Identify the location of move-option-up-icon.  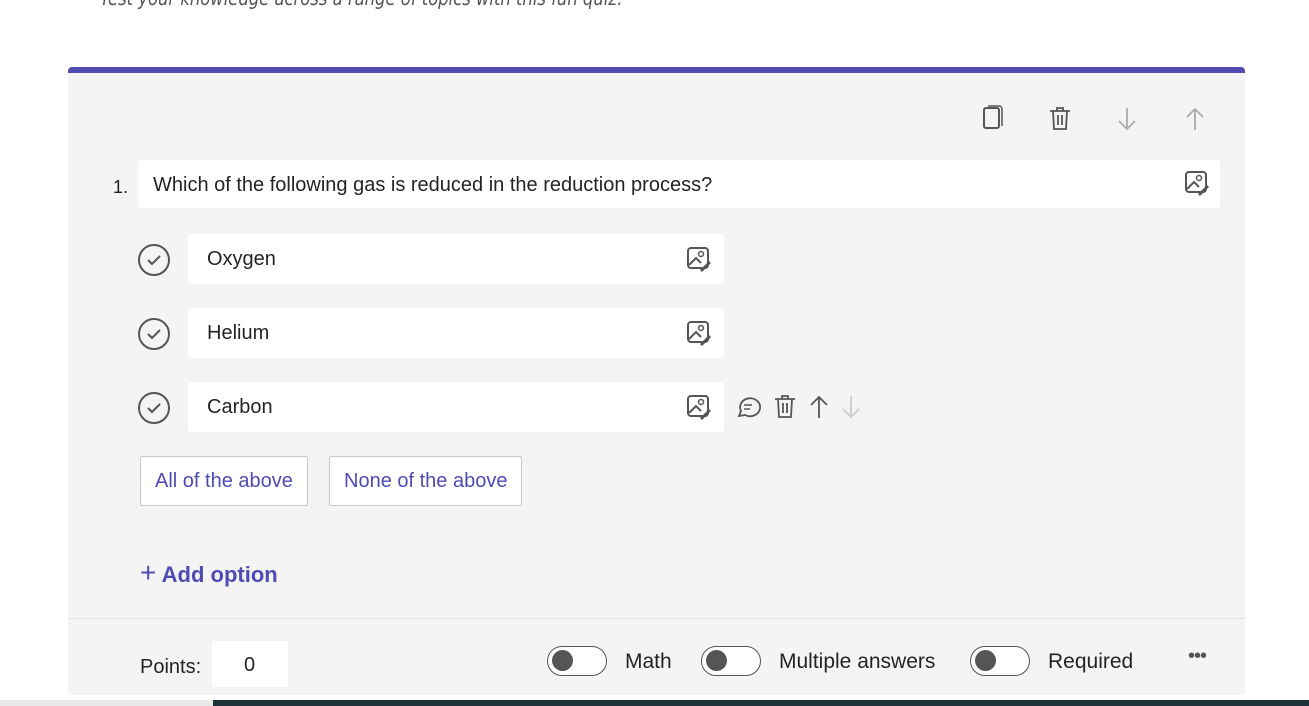
(819, 407).